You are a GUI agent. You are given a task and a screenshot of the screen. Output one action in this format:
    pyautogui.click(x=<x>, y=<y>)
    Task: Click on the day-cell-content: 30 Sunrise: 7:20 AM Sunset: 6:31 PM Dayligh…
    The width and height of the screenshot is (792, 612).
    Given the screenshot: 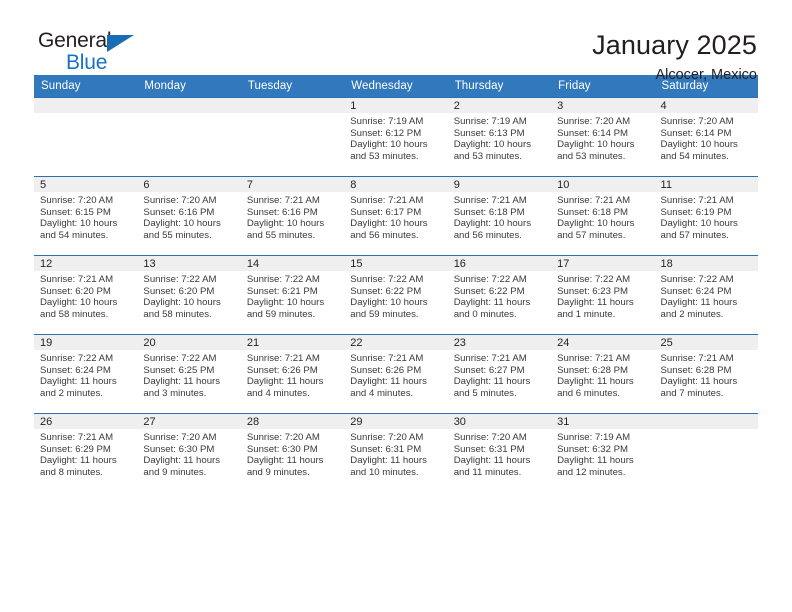 What is the action you would take?
    pyautogui.click(x=499, y=453)
    